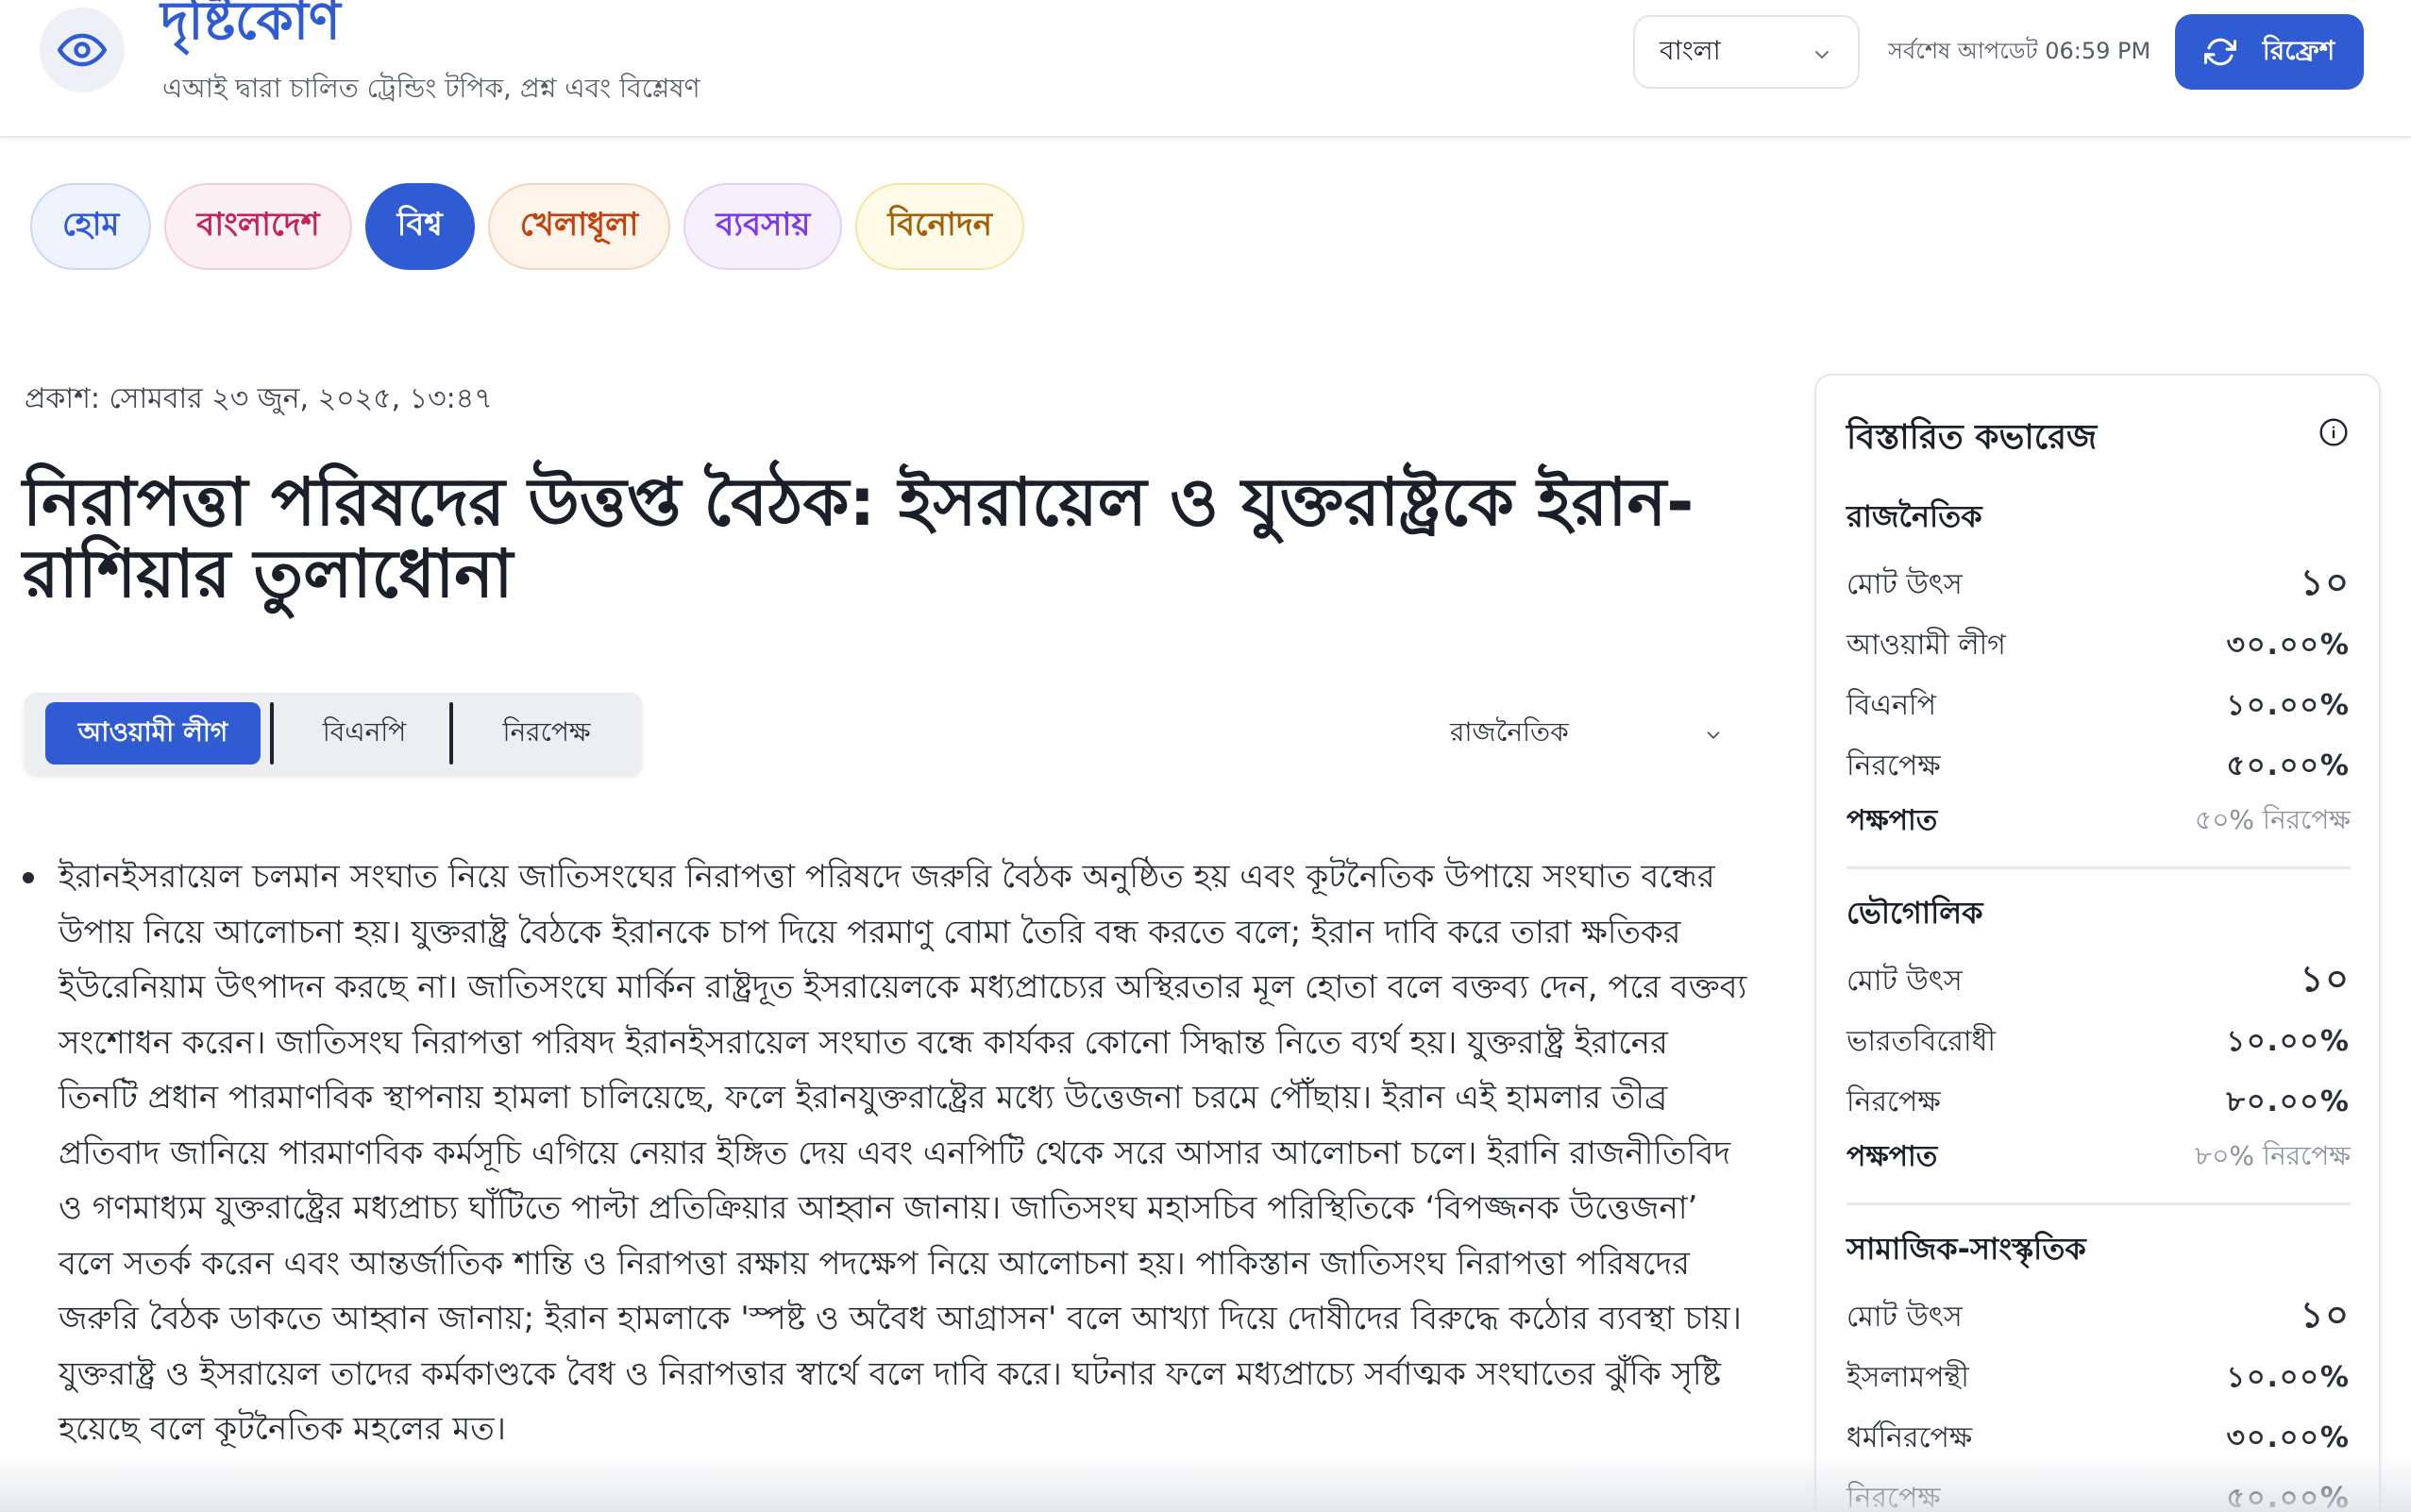  I want to click on perspective-category-select: রাজনৈতিক, so click(1587, 733).